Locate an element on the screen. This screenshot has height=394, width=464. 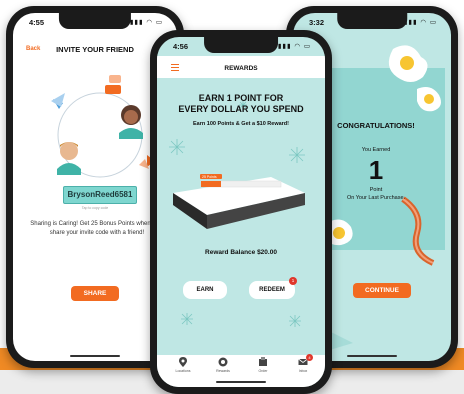
location-pin-icon is located at coordinates (183, 362).